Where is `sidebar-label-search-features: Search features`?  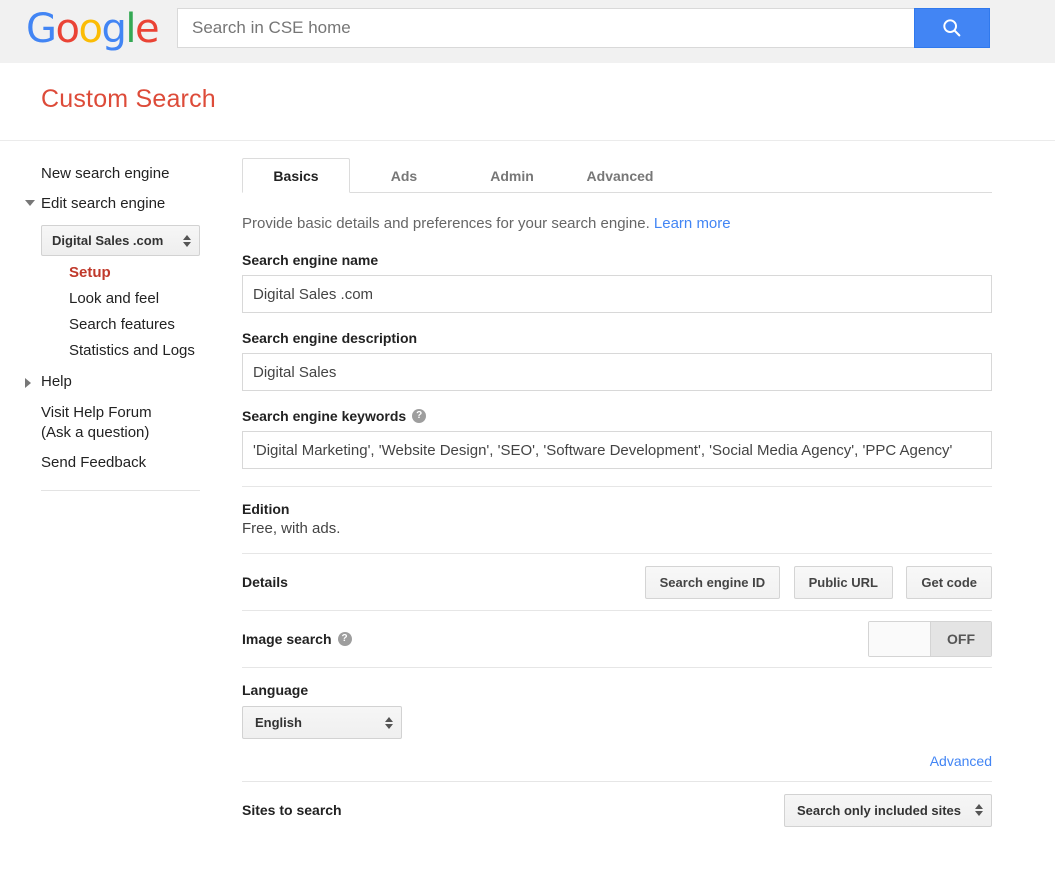
sidebar-label-search-features: Search features is located at coordinates (122, 324).